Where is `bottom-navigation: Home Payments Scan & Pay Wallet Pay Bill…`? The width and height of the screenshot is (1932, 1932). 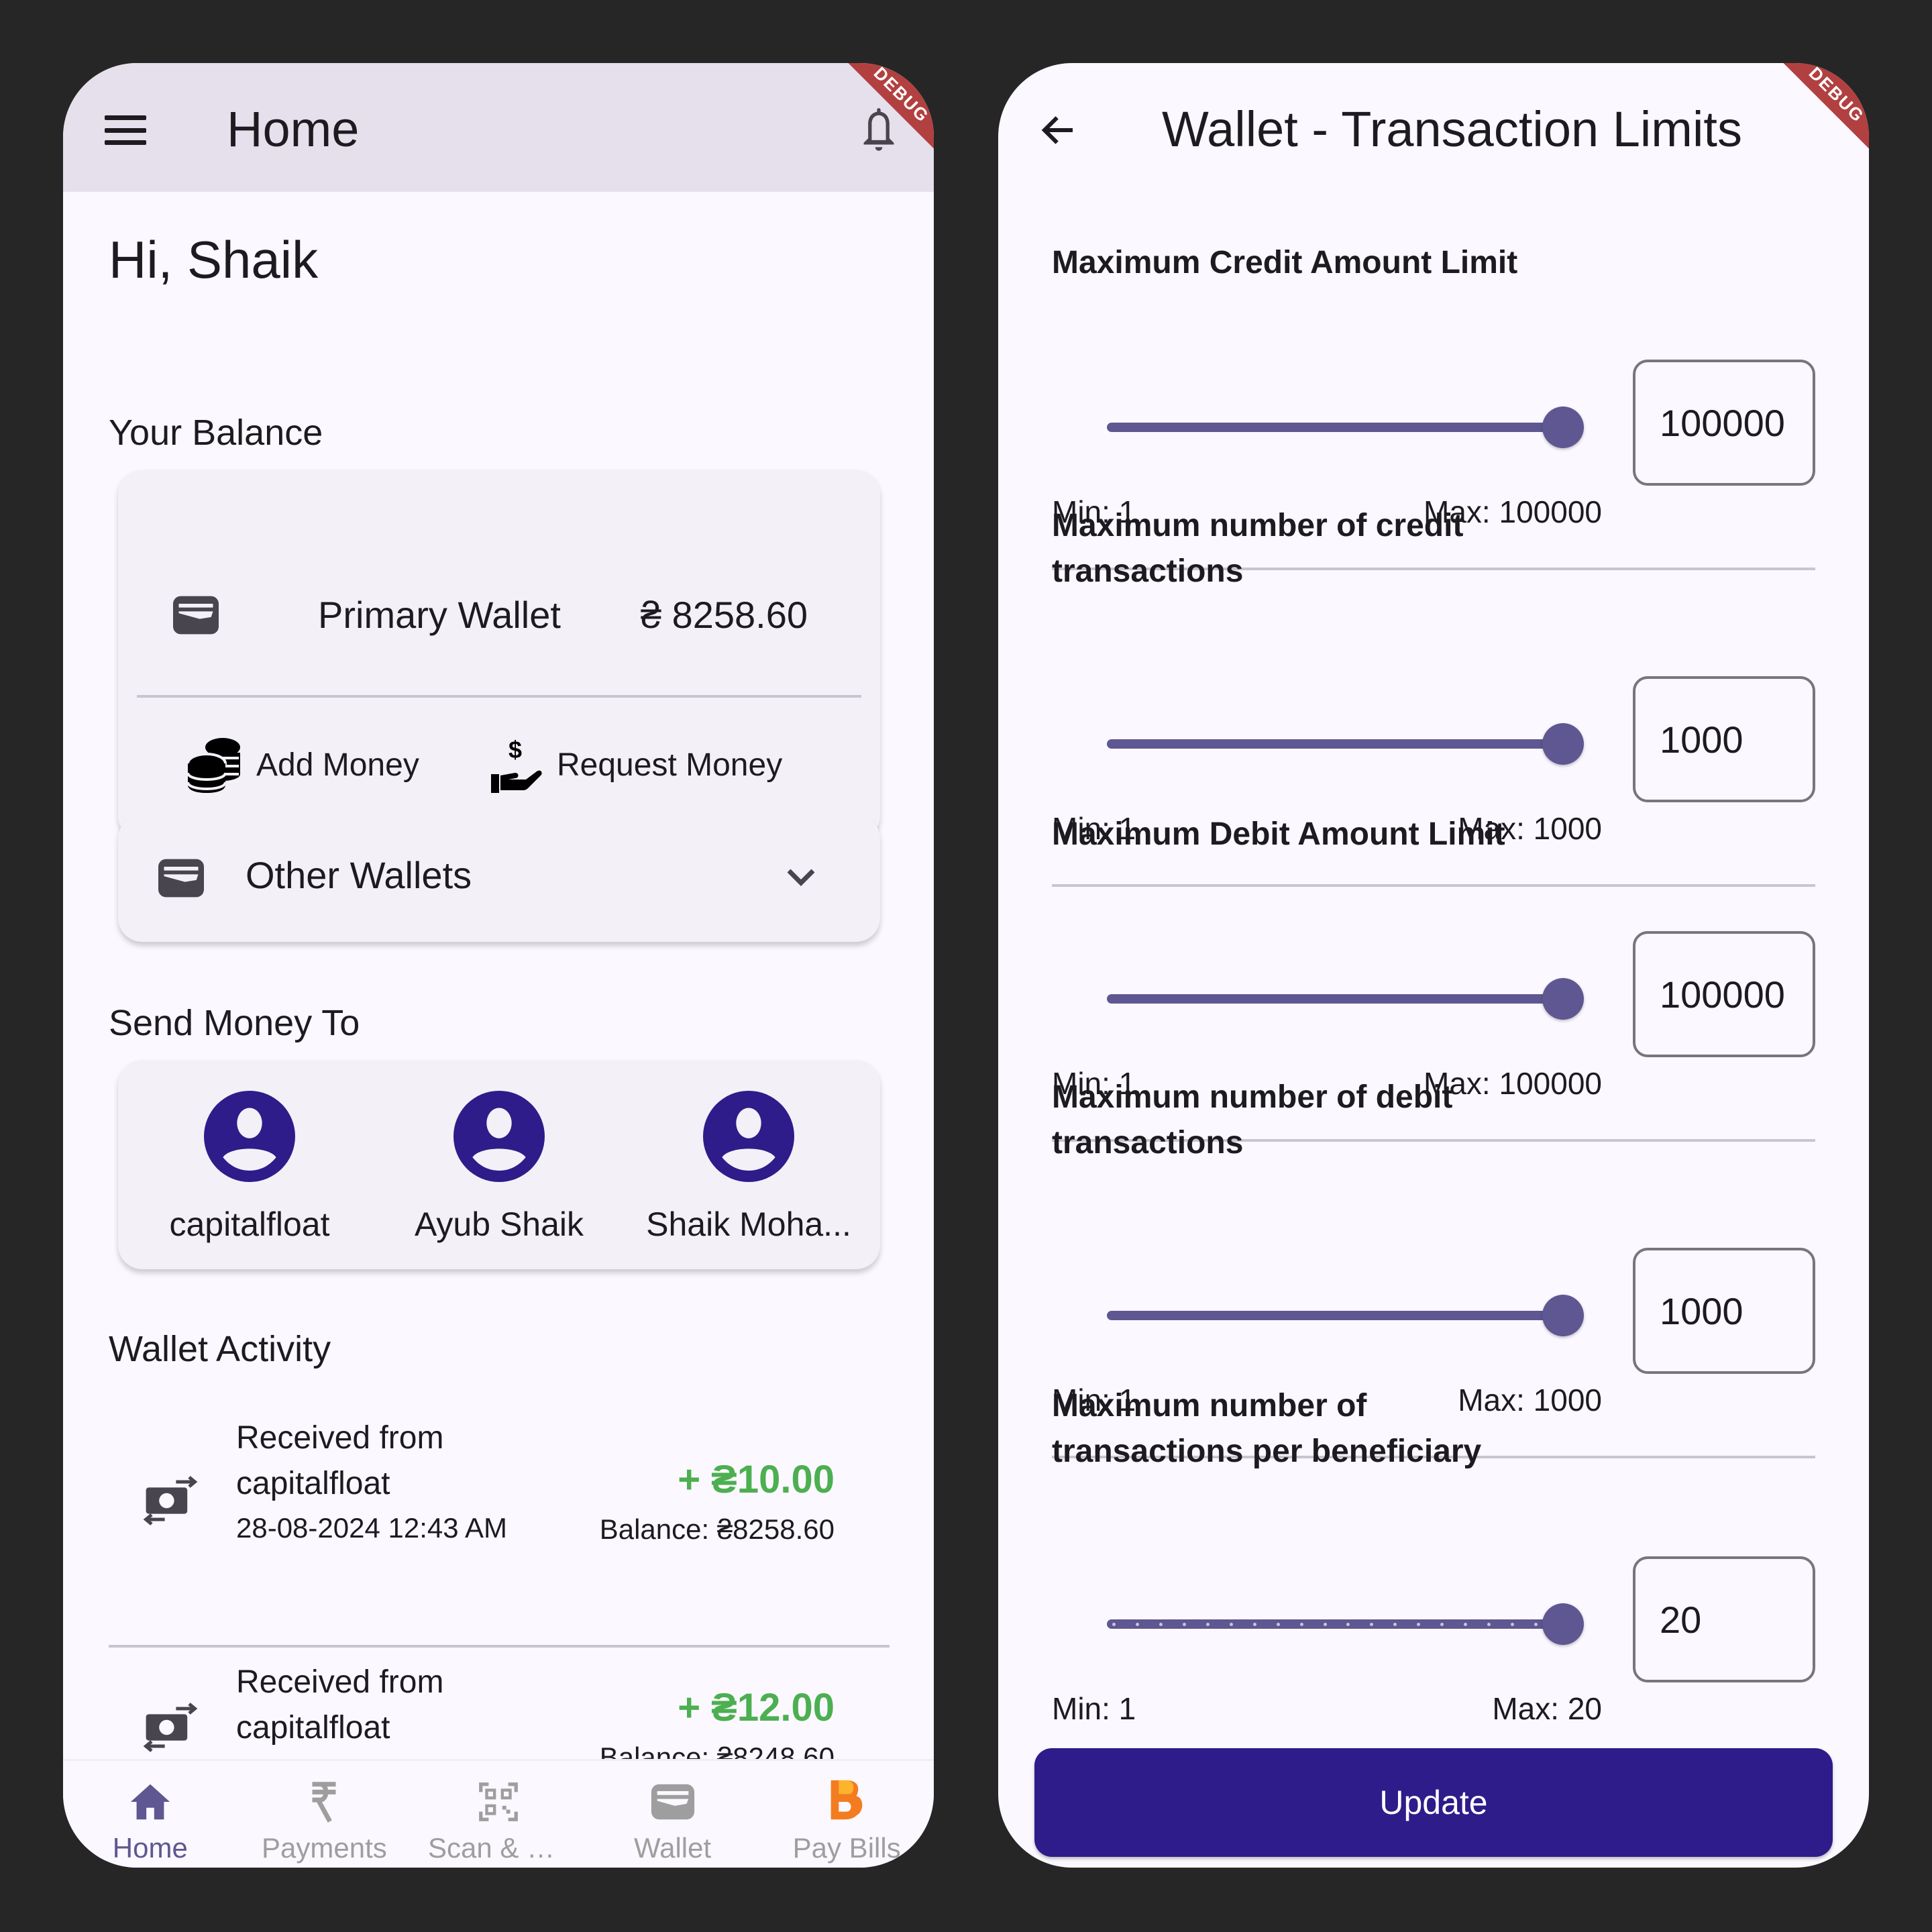
bottom-navigation: Home Payments Scan & Pay Wallet Pay Bill… is located at coordinates (498, 1813).